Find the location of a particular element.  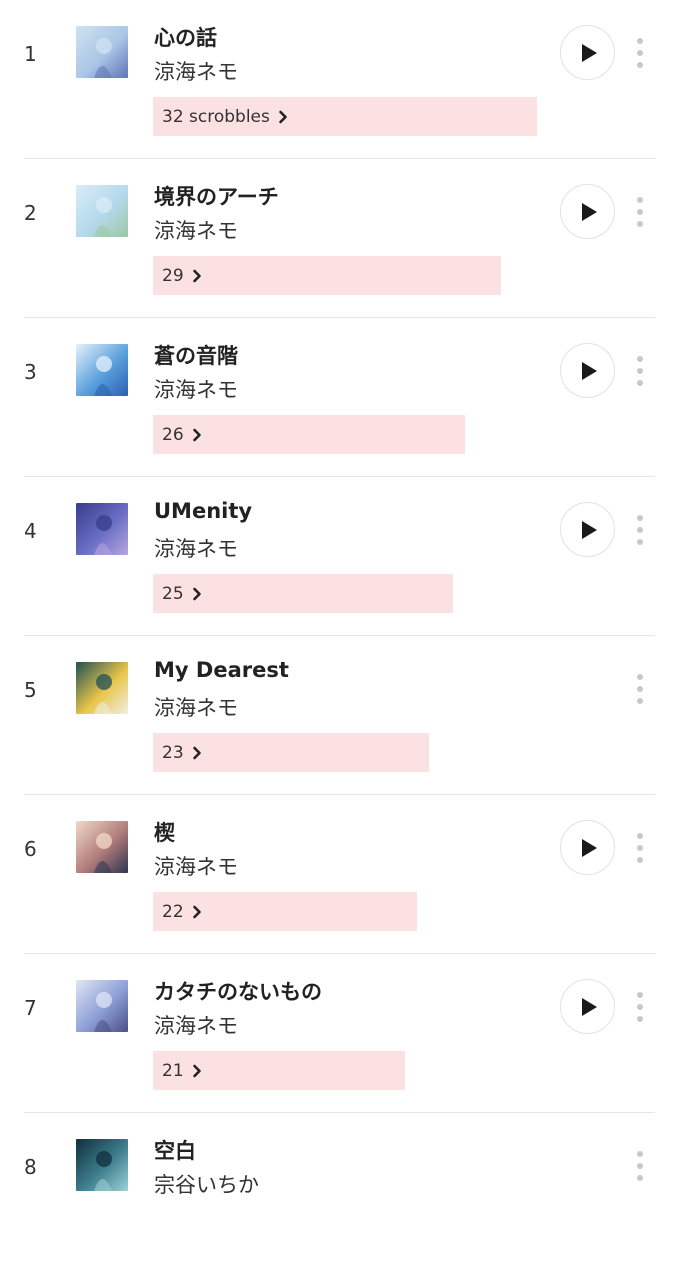

scrobbles-count: 32 scrobbles is located at coordinates (216, 116).